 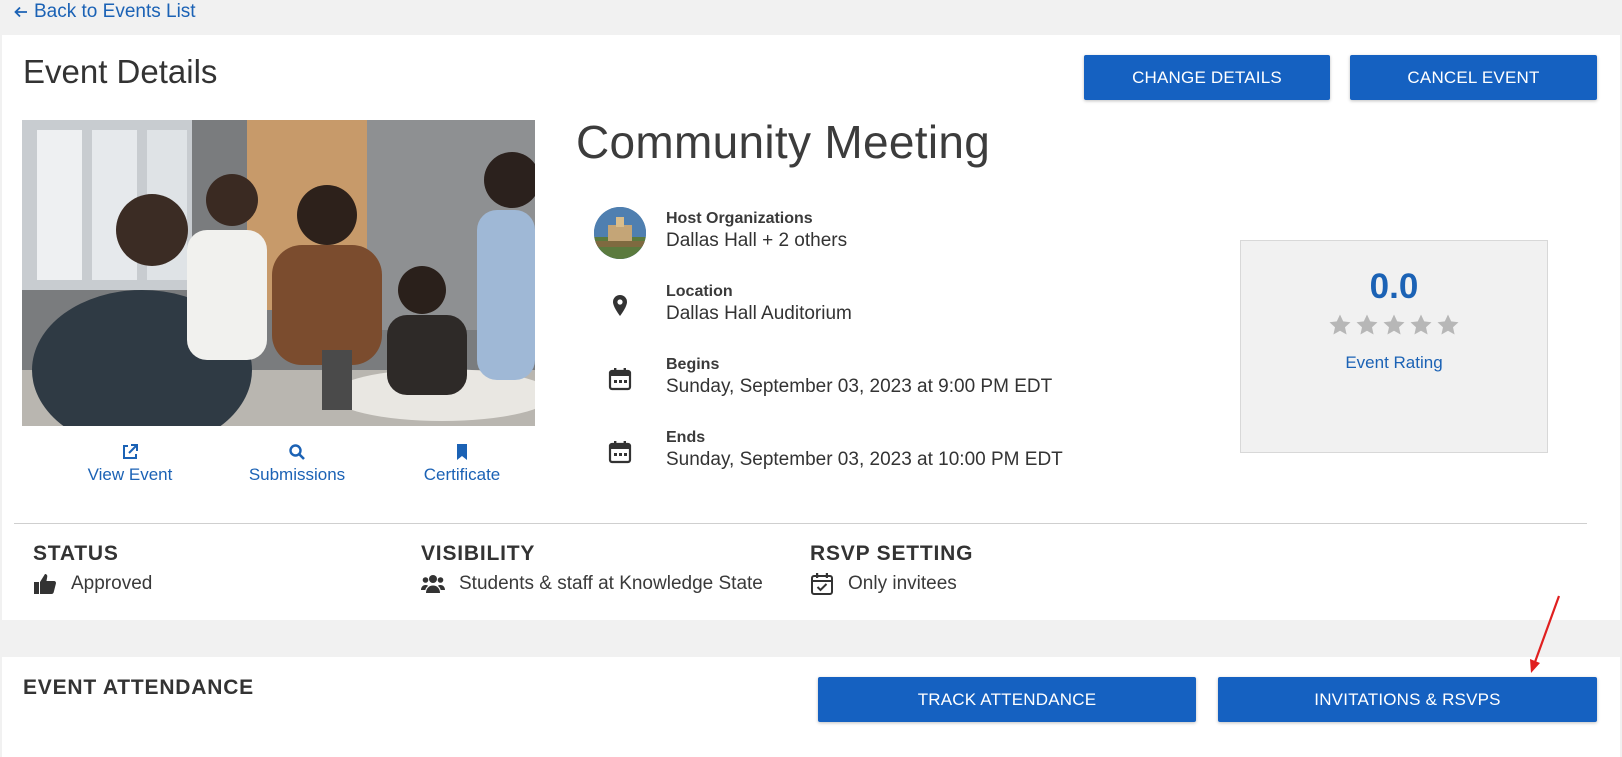 What do you see at coordinates (297, 464) in the screenshot?
I see `submissions-link: Submissions` at bounding box center [297, 464].